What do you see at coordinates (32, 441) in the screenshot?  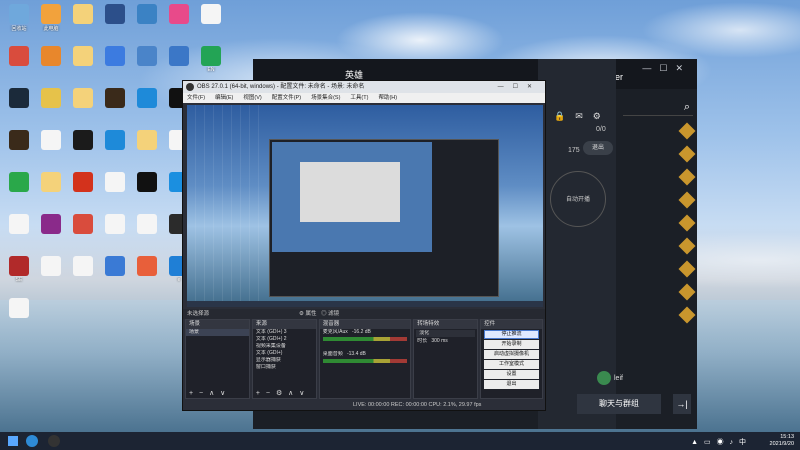 I see `taskbar-app-icon` at bounding box center [32, 441].